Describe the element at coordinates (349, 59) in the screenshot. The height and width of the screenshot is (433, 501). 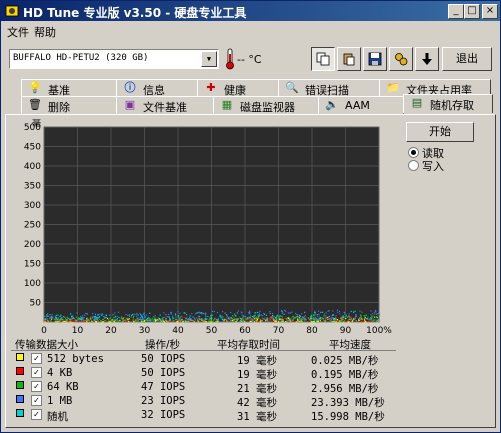
I see `copy-image-button` at that location.